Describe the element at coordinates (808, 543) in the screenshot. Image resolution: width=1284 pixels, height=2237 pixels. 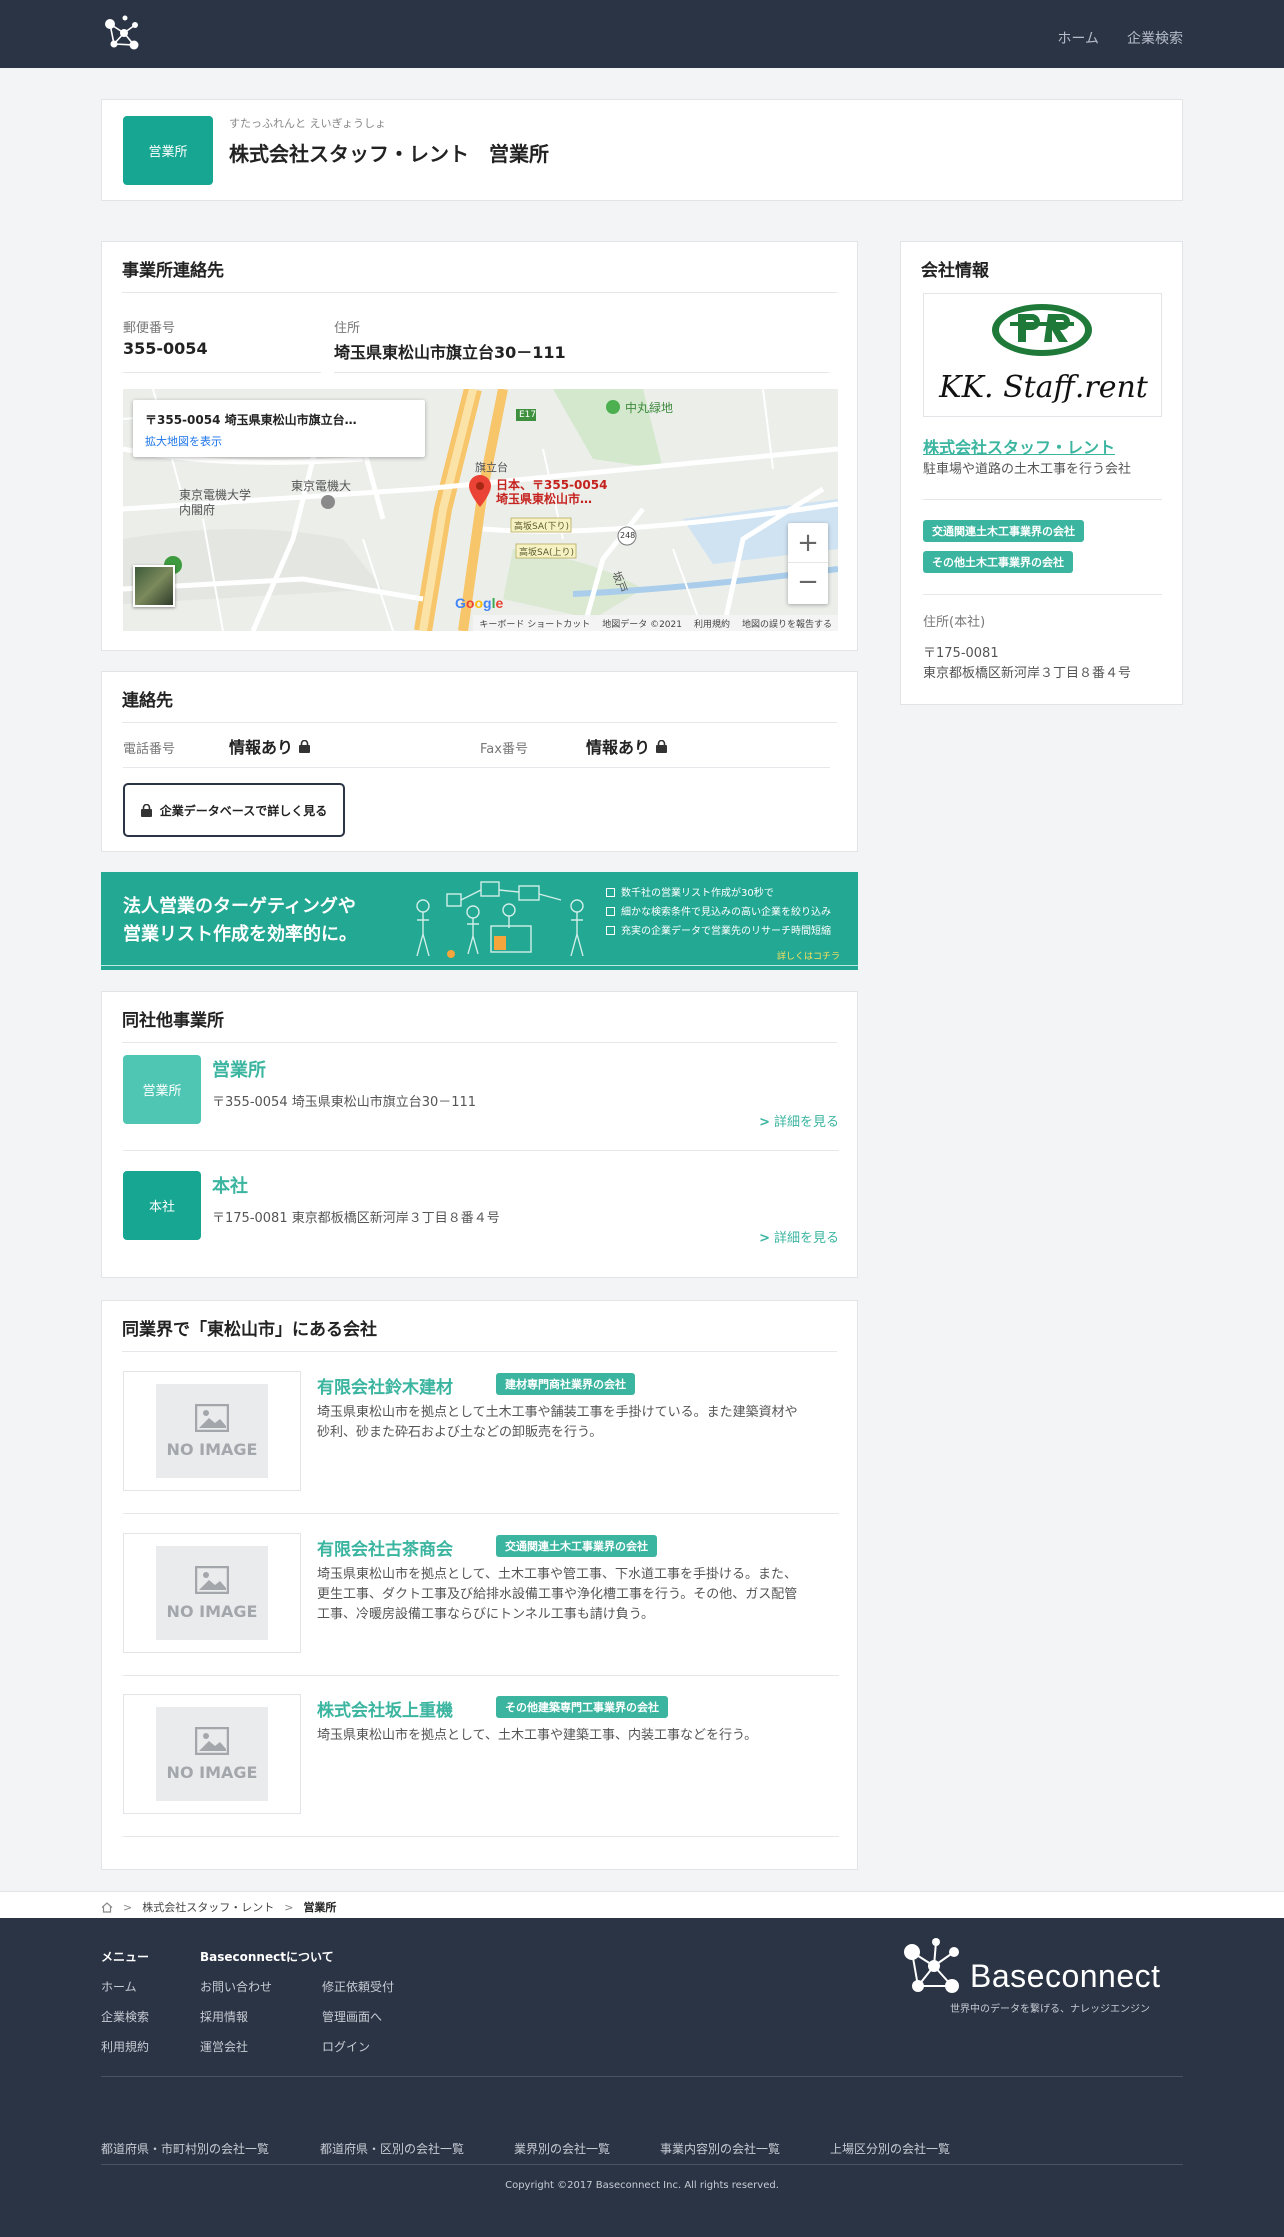
I see `zoom-in-button: +` at that location.